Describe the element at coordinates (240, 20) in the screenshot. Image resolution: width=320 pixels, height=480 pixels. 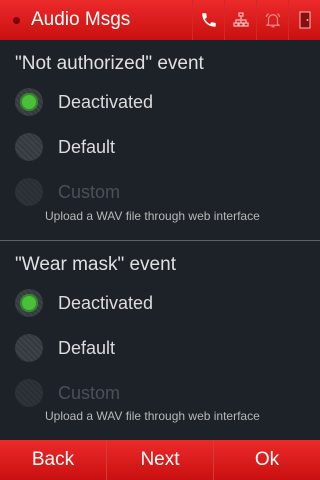
I see `network-icon` at that location.